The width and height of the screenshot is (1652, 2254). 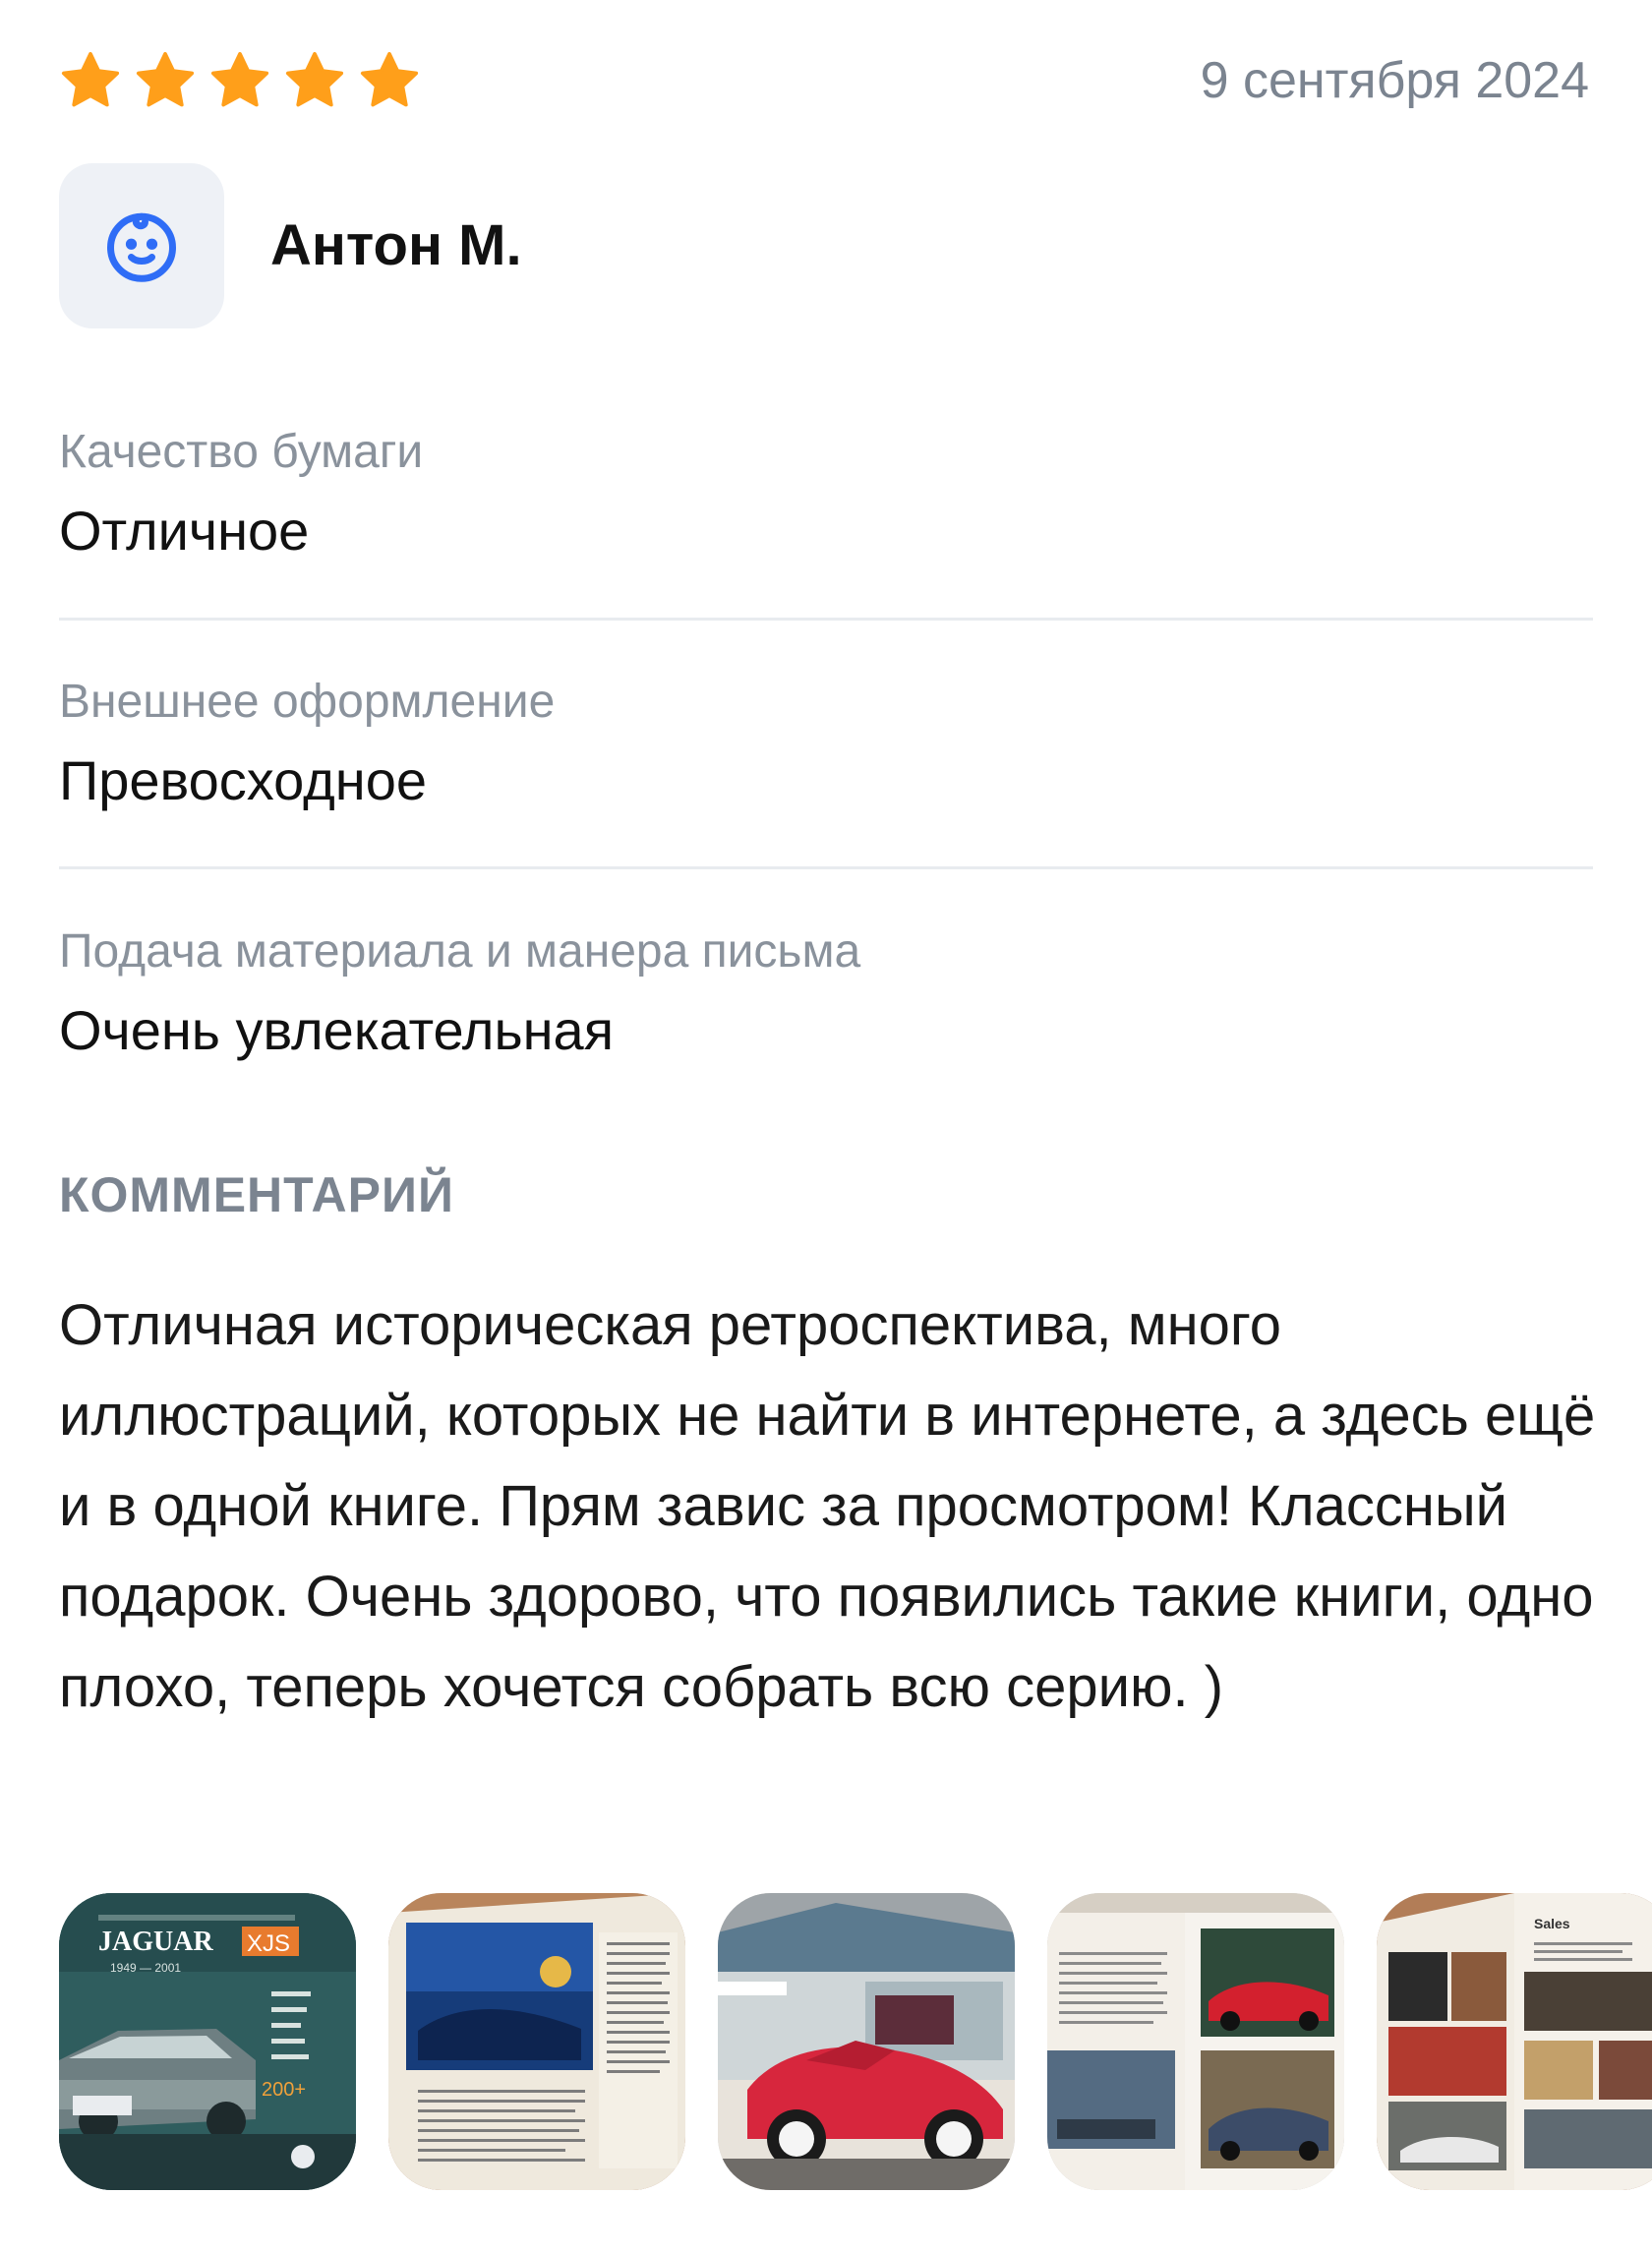 What do you see at coordinates (241, 452) in the screenshot?
I see `attribute-label: Качество бумаги` at bounding box center [241, 452].